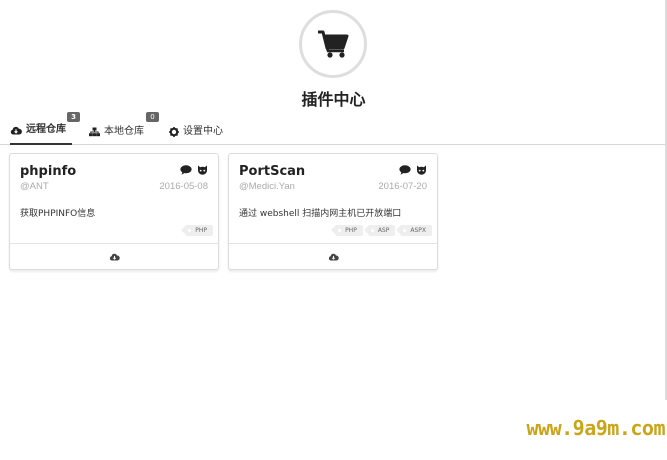 This screenshot has height=460, width=667. I want to click on tab-settings: 设置中心, so click(196, 128).